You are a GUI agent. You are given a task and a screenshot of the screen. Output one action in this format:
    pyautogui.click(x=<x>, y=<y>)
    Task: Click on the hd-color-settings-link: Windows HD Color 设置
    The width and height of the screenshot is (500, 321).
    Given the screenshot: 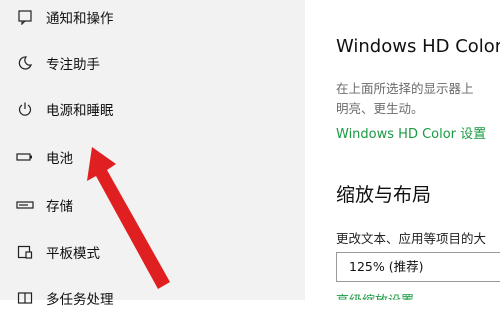 What is the action you would take?
    pyautogui.click(x=411, y=132)
    